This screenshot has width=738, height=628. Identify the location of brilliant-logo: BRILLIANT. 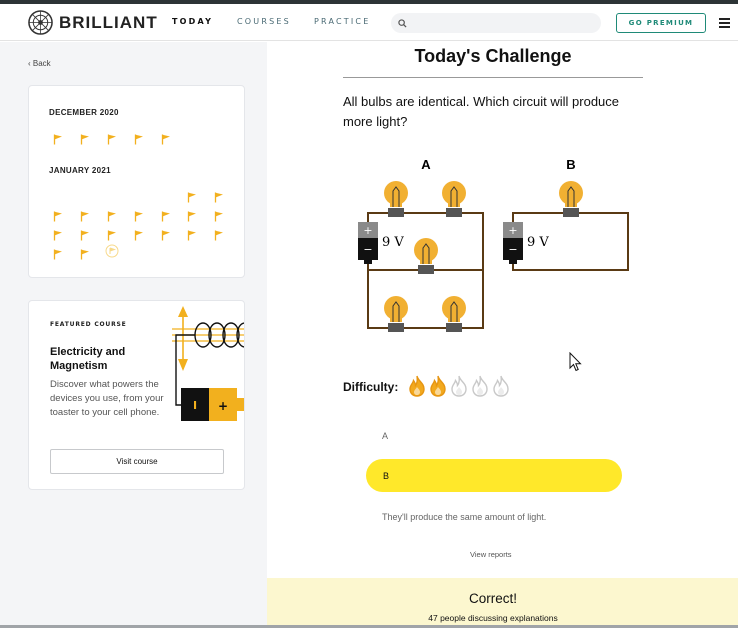
(93, 22).